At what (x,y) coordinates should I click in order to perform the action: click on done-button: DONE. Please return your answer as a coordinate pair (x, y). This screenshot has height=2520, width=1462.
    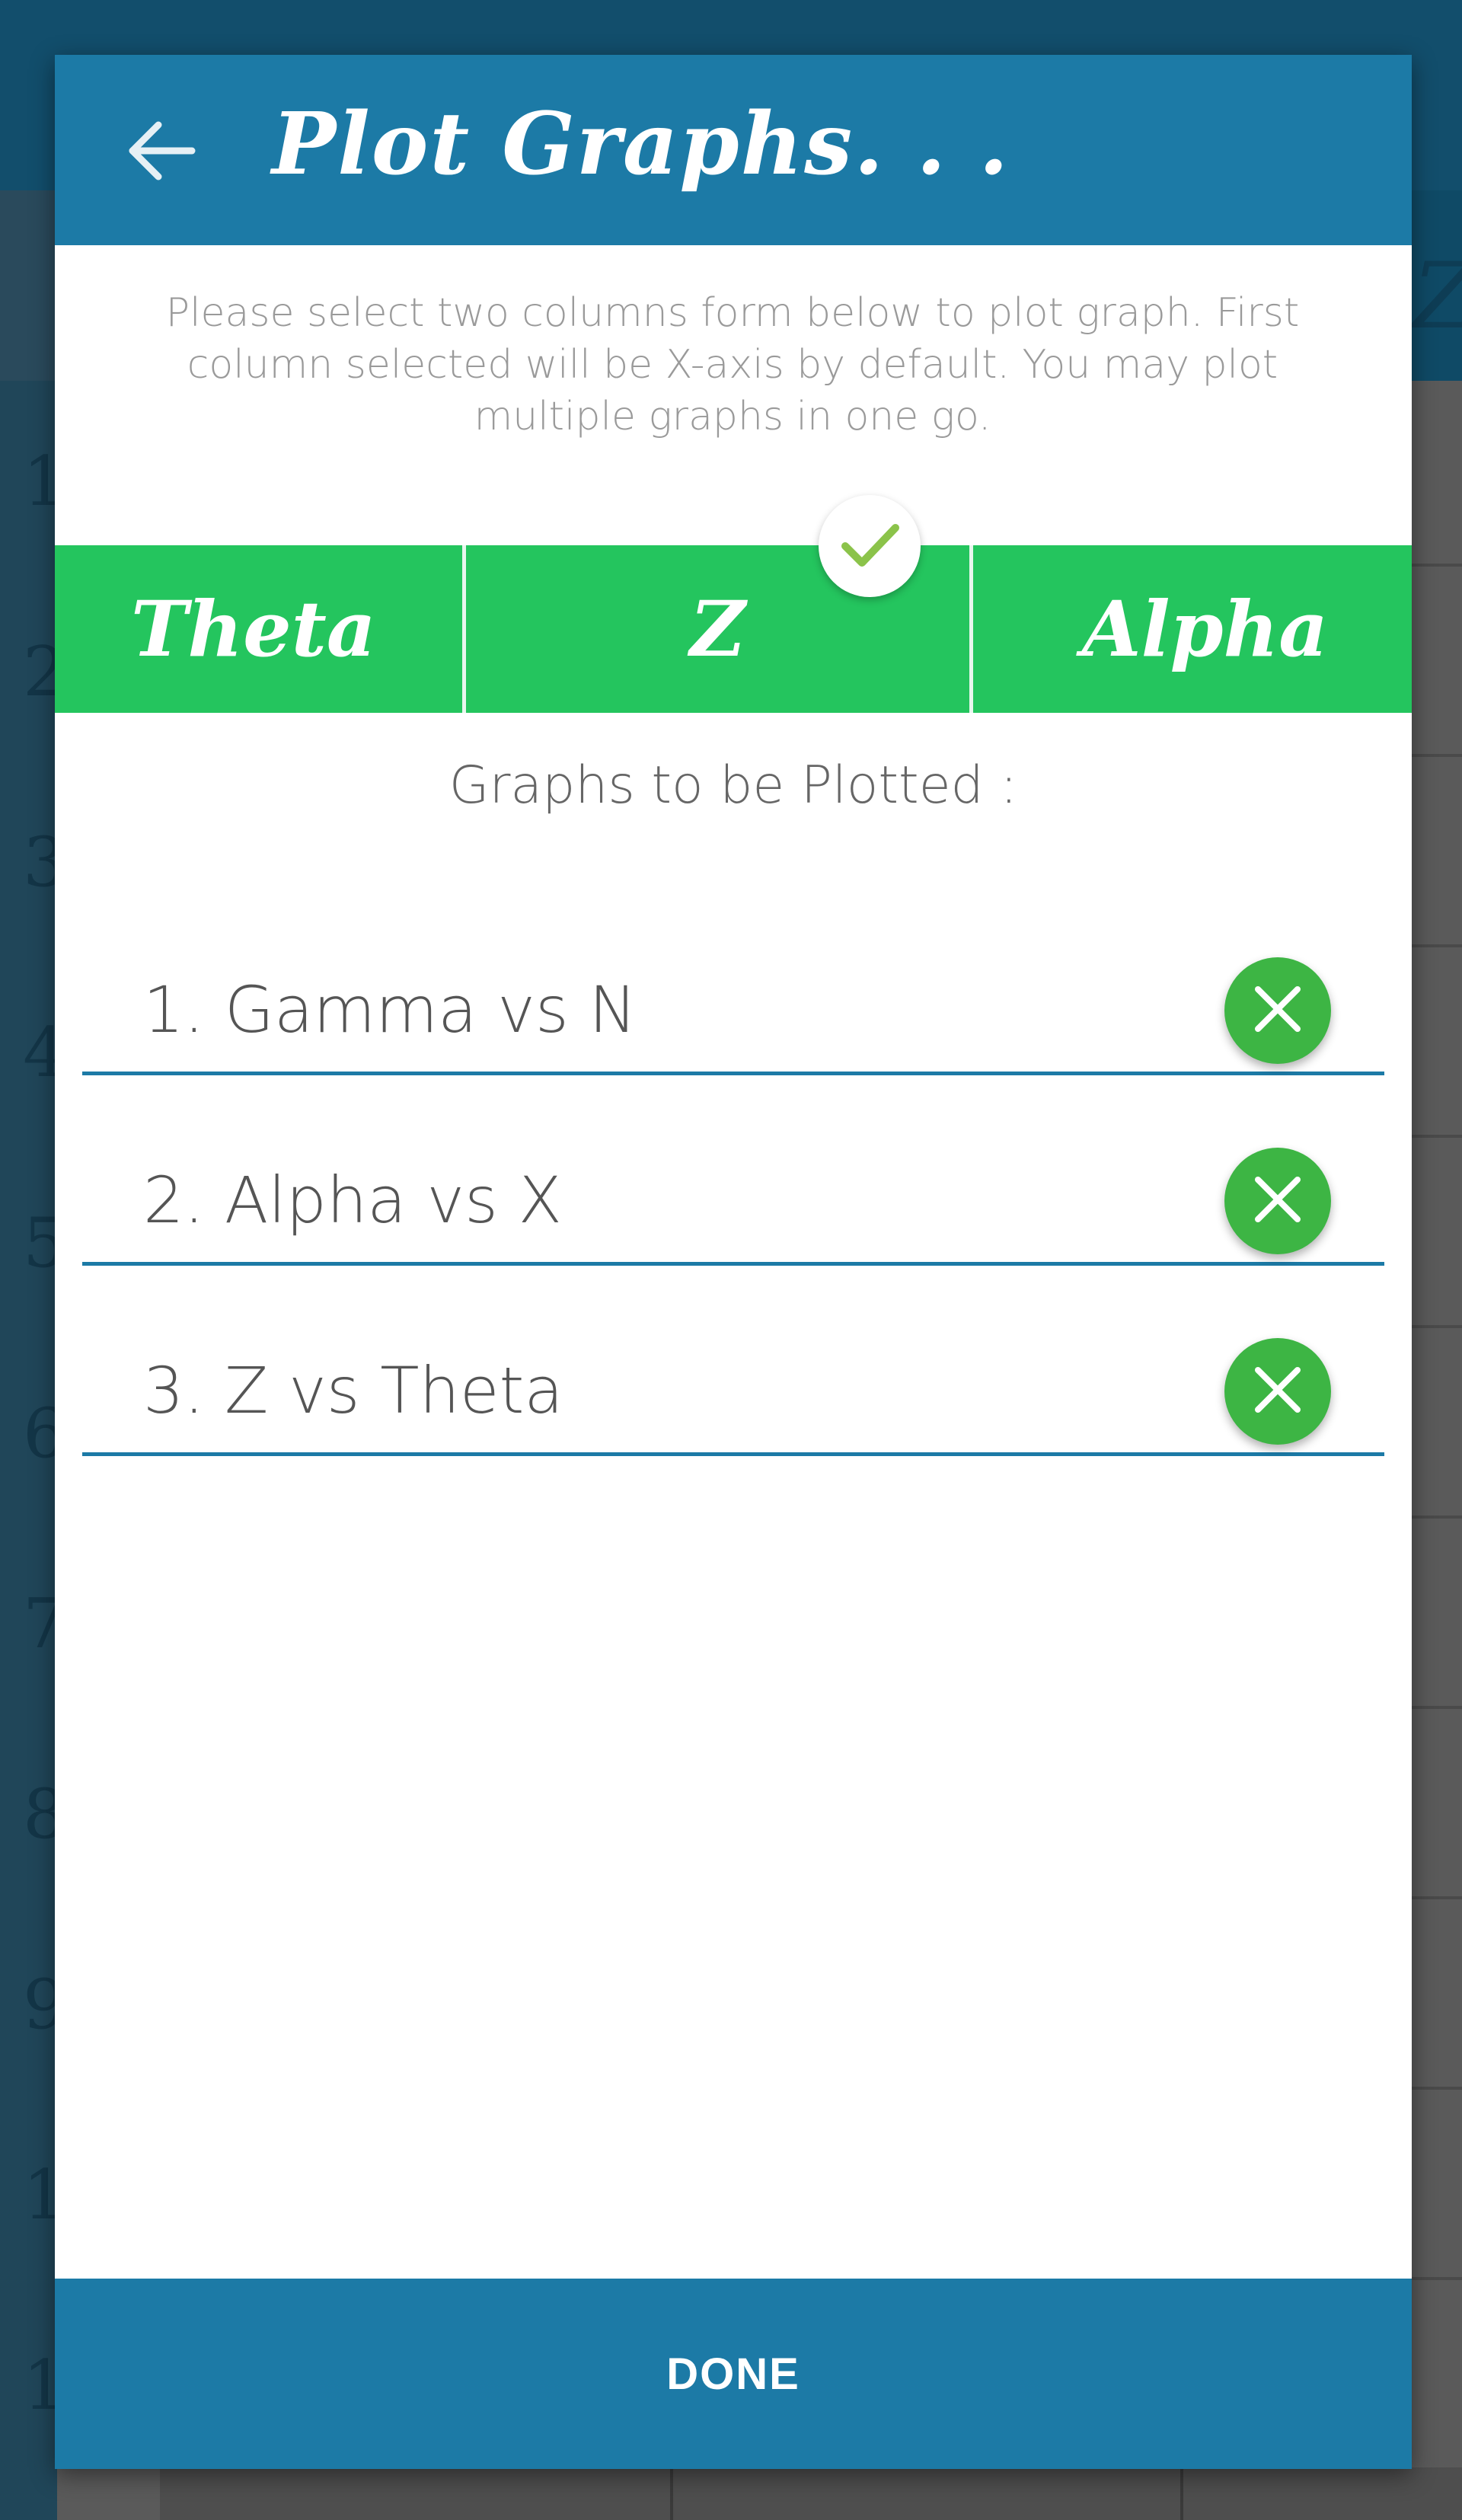
    Looking at the image, I should click on (733, 2374).